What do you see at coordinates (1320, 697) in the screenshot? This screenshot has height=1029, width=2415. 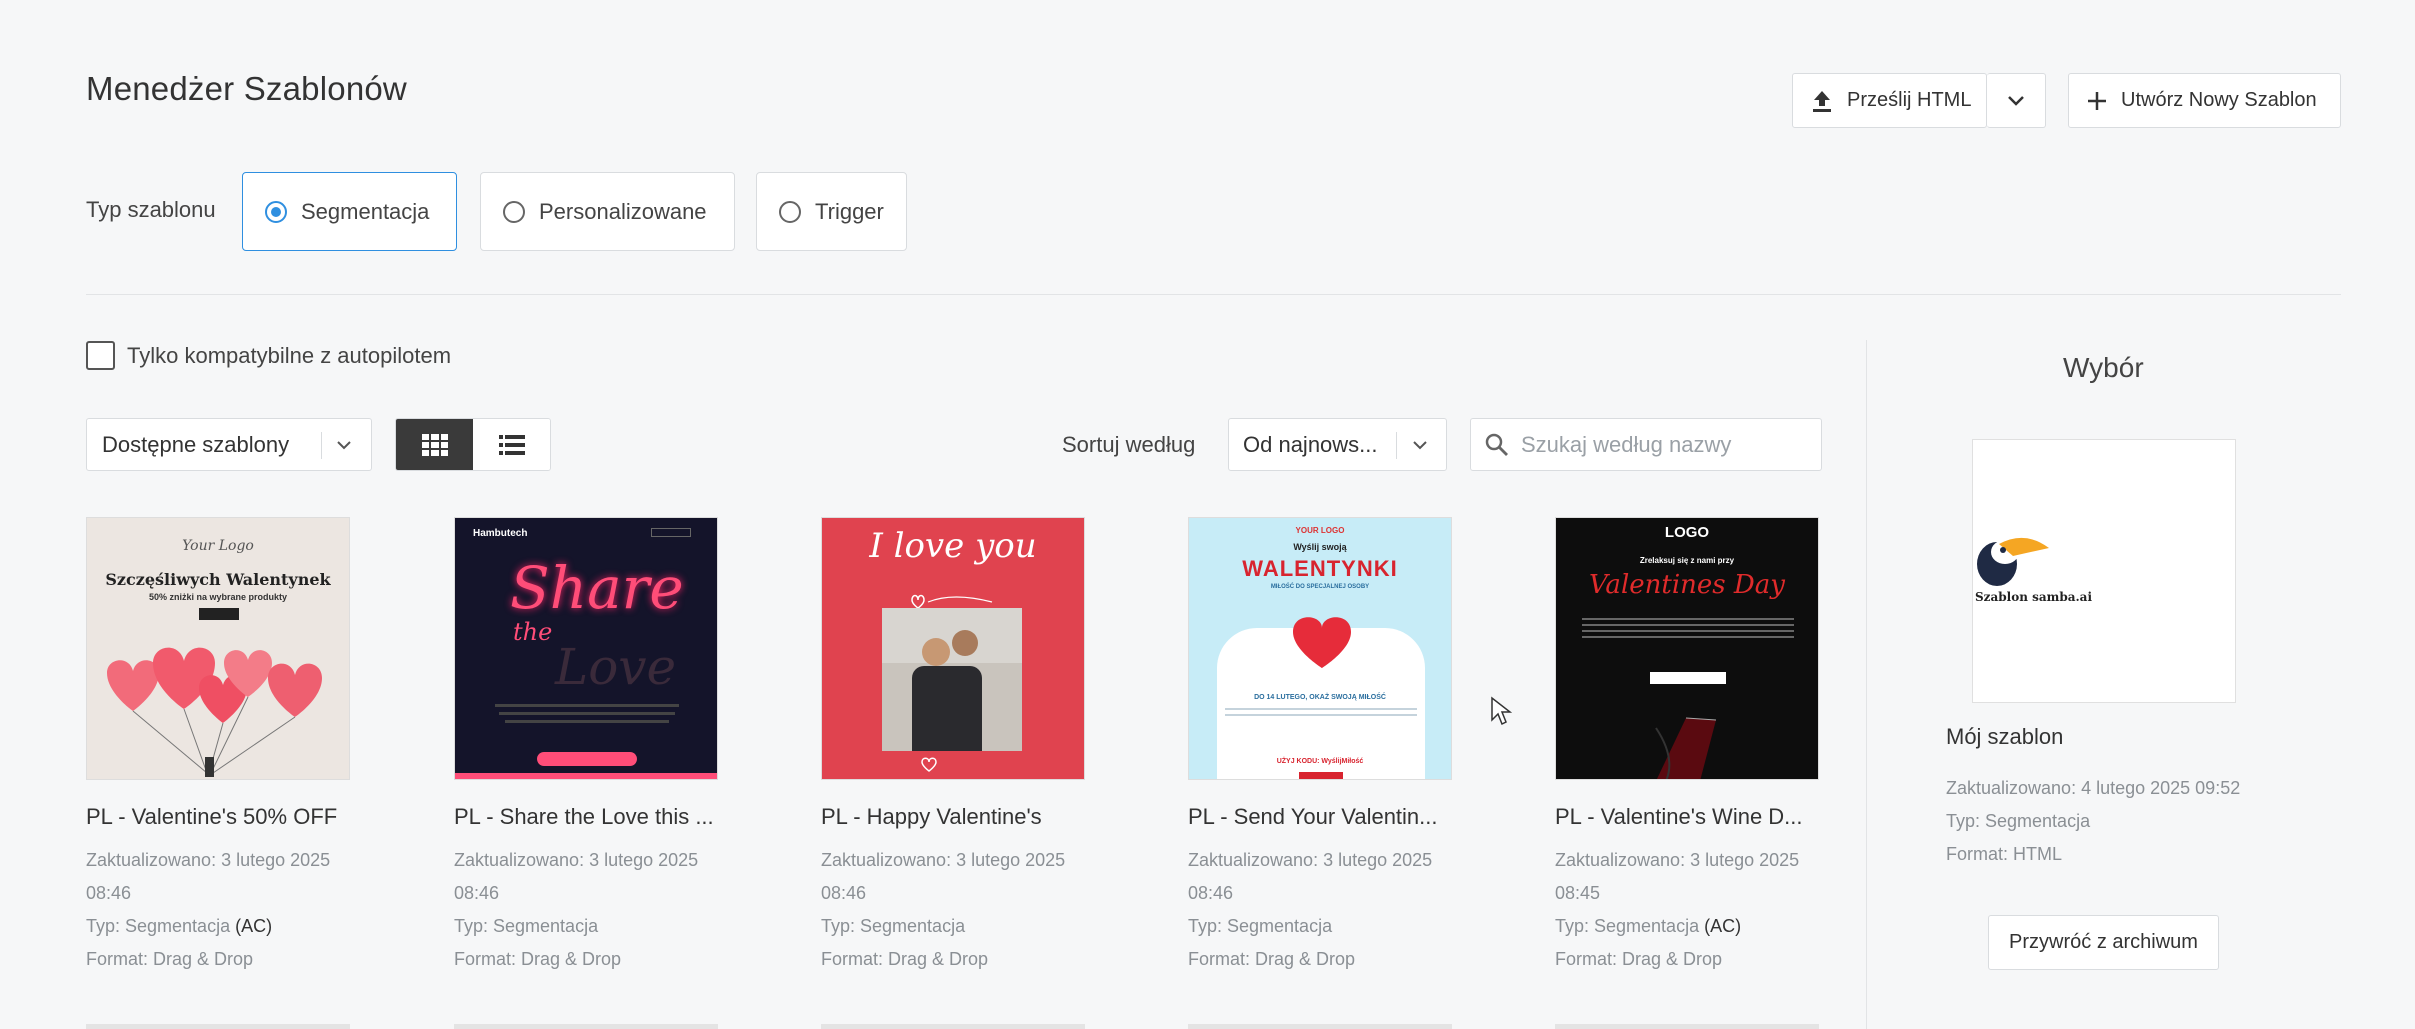 I see `thumb-body-heading: DO 14 LUTEGO, OKAŻ SWOJĄ MIŁOŚĆ` at bounding box center [1320, 697].